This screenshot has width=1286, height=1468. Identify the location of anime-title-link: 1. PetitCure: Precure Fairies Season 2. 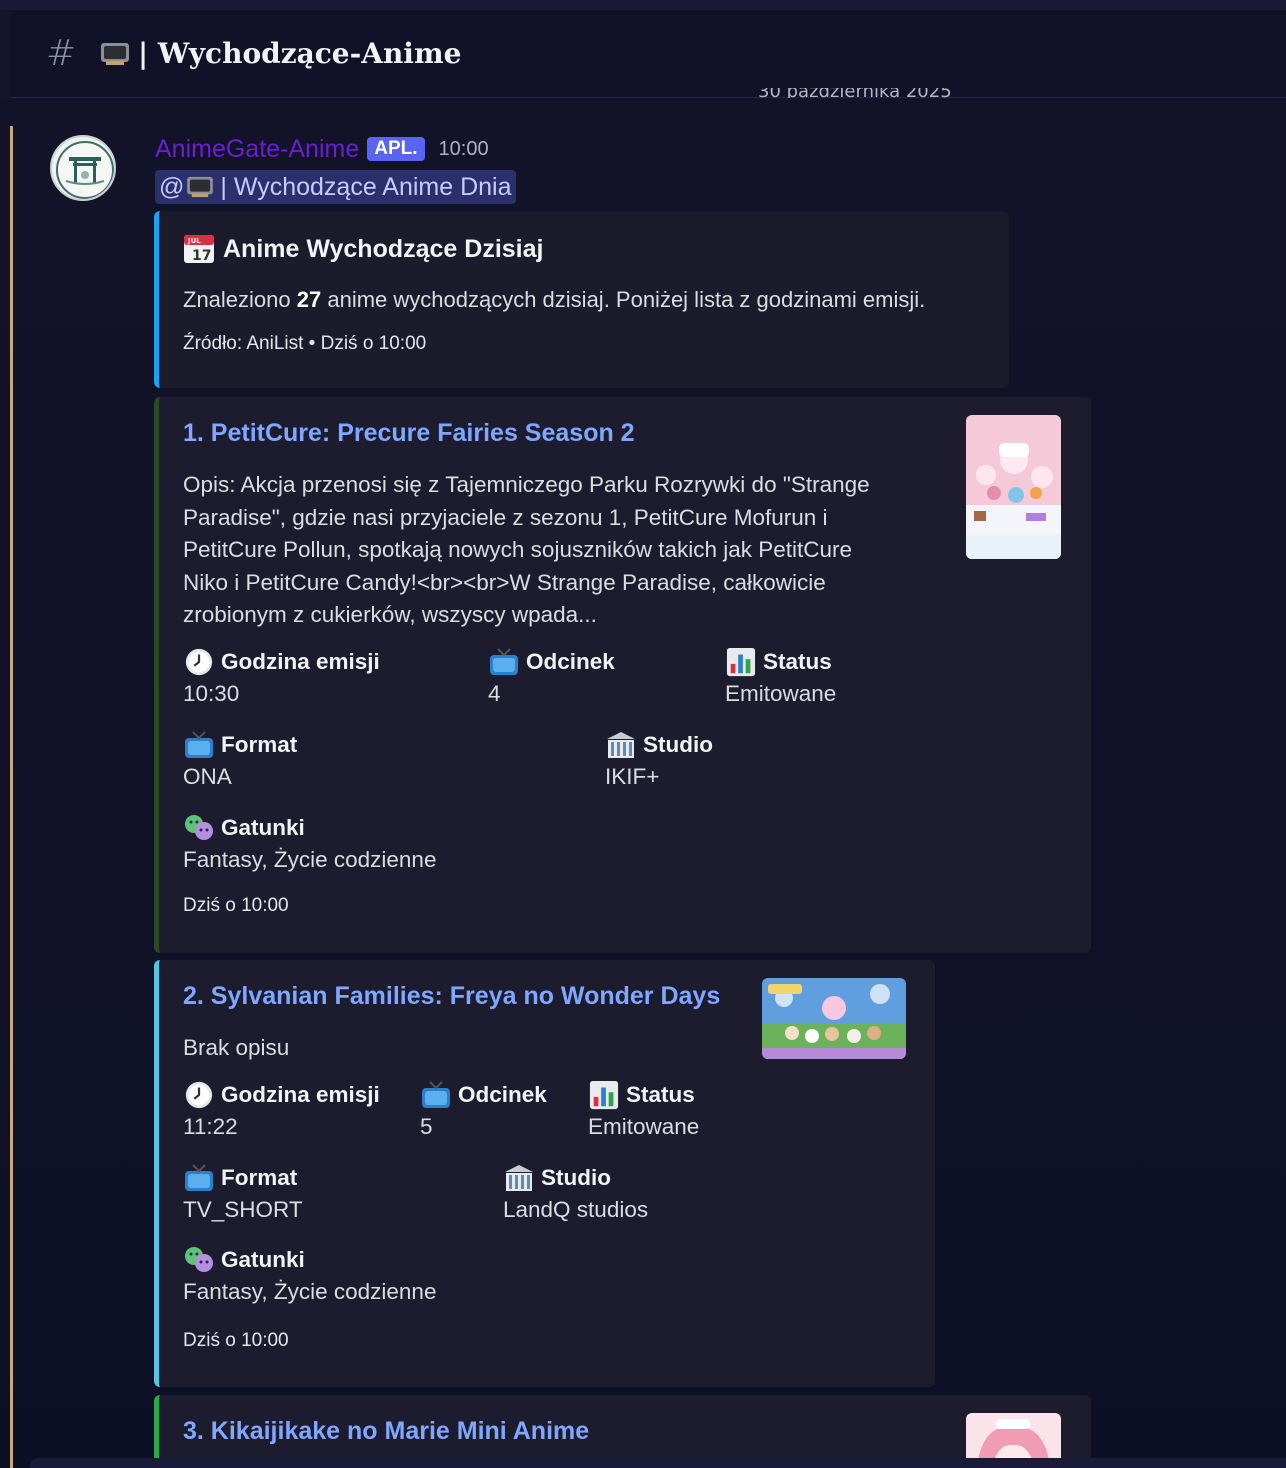
(409, 433).